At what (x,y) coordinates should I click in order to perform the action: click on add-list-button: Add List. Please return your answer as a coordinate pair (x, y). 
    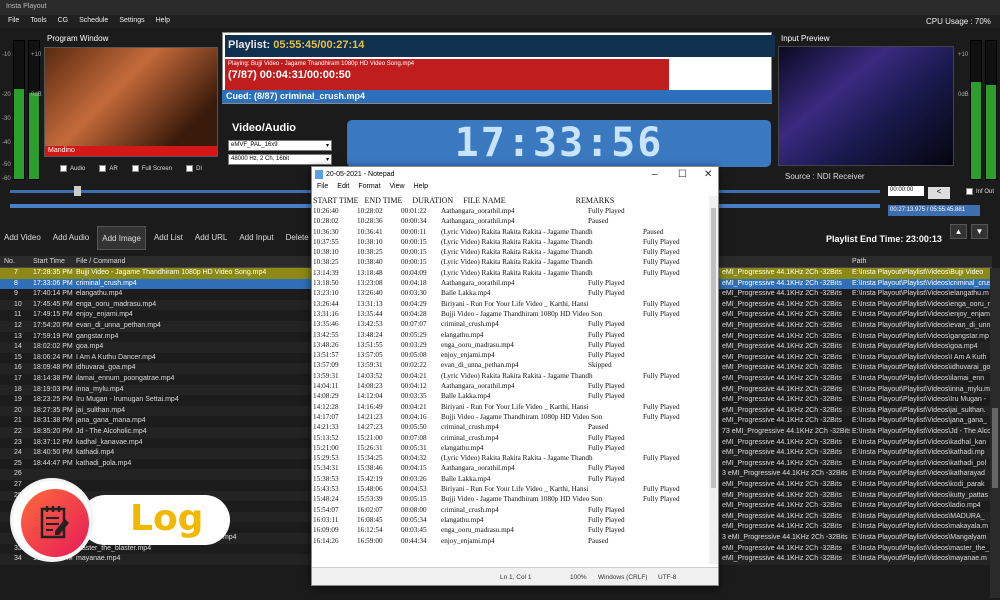
    Looking at the image, I should click on (168, 238).